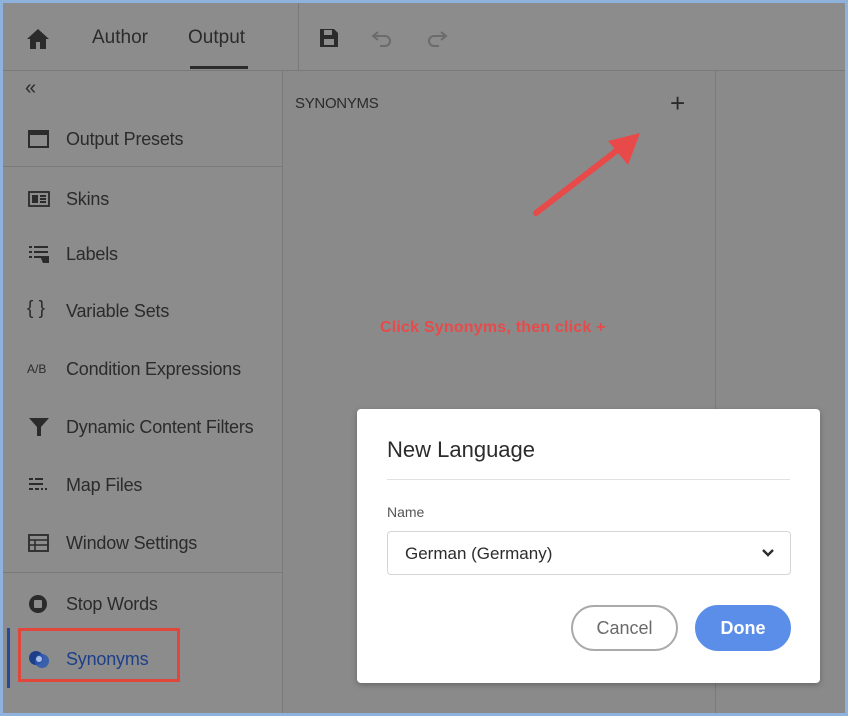 The image size is (848, 716). I want to click on output-presets-icon, so click(38, 139).